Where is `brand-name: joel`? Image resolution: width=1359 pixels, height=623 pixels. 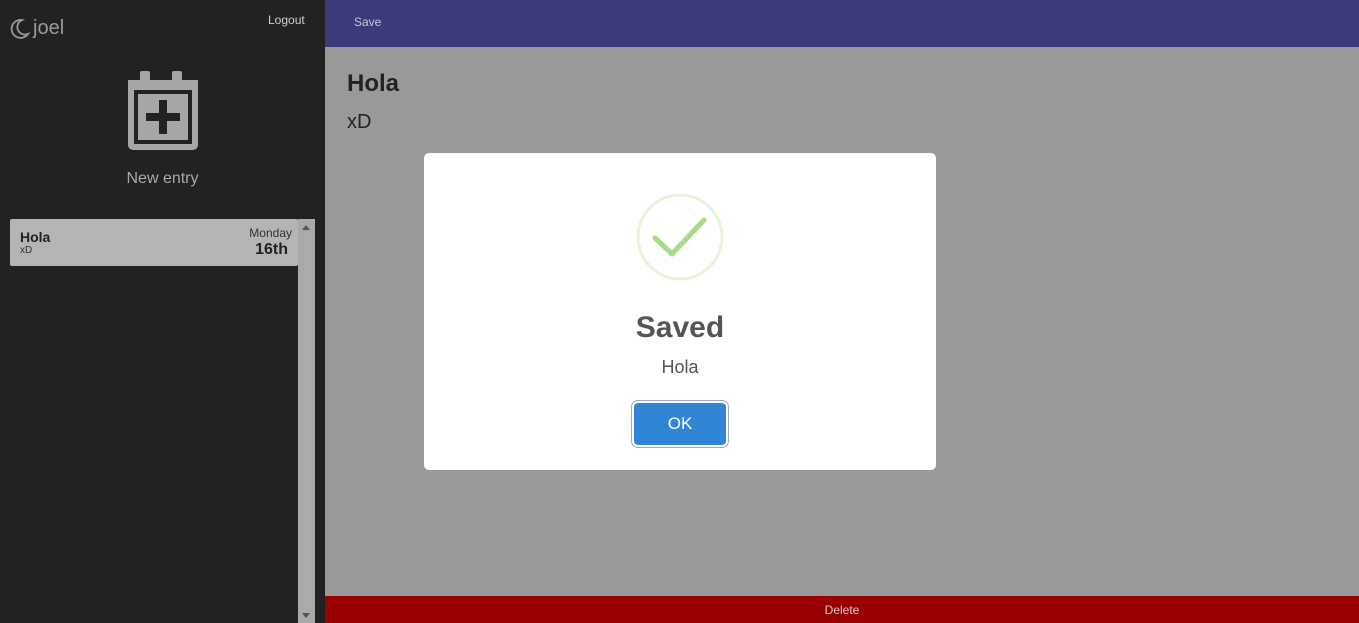 brand-name: joel is located at coordinates (49, 28).